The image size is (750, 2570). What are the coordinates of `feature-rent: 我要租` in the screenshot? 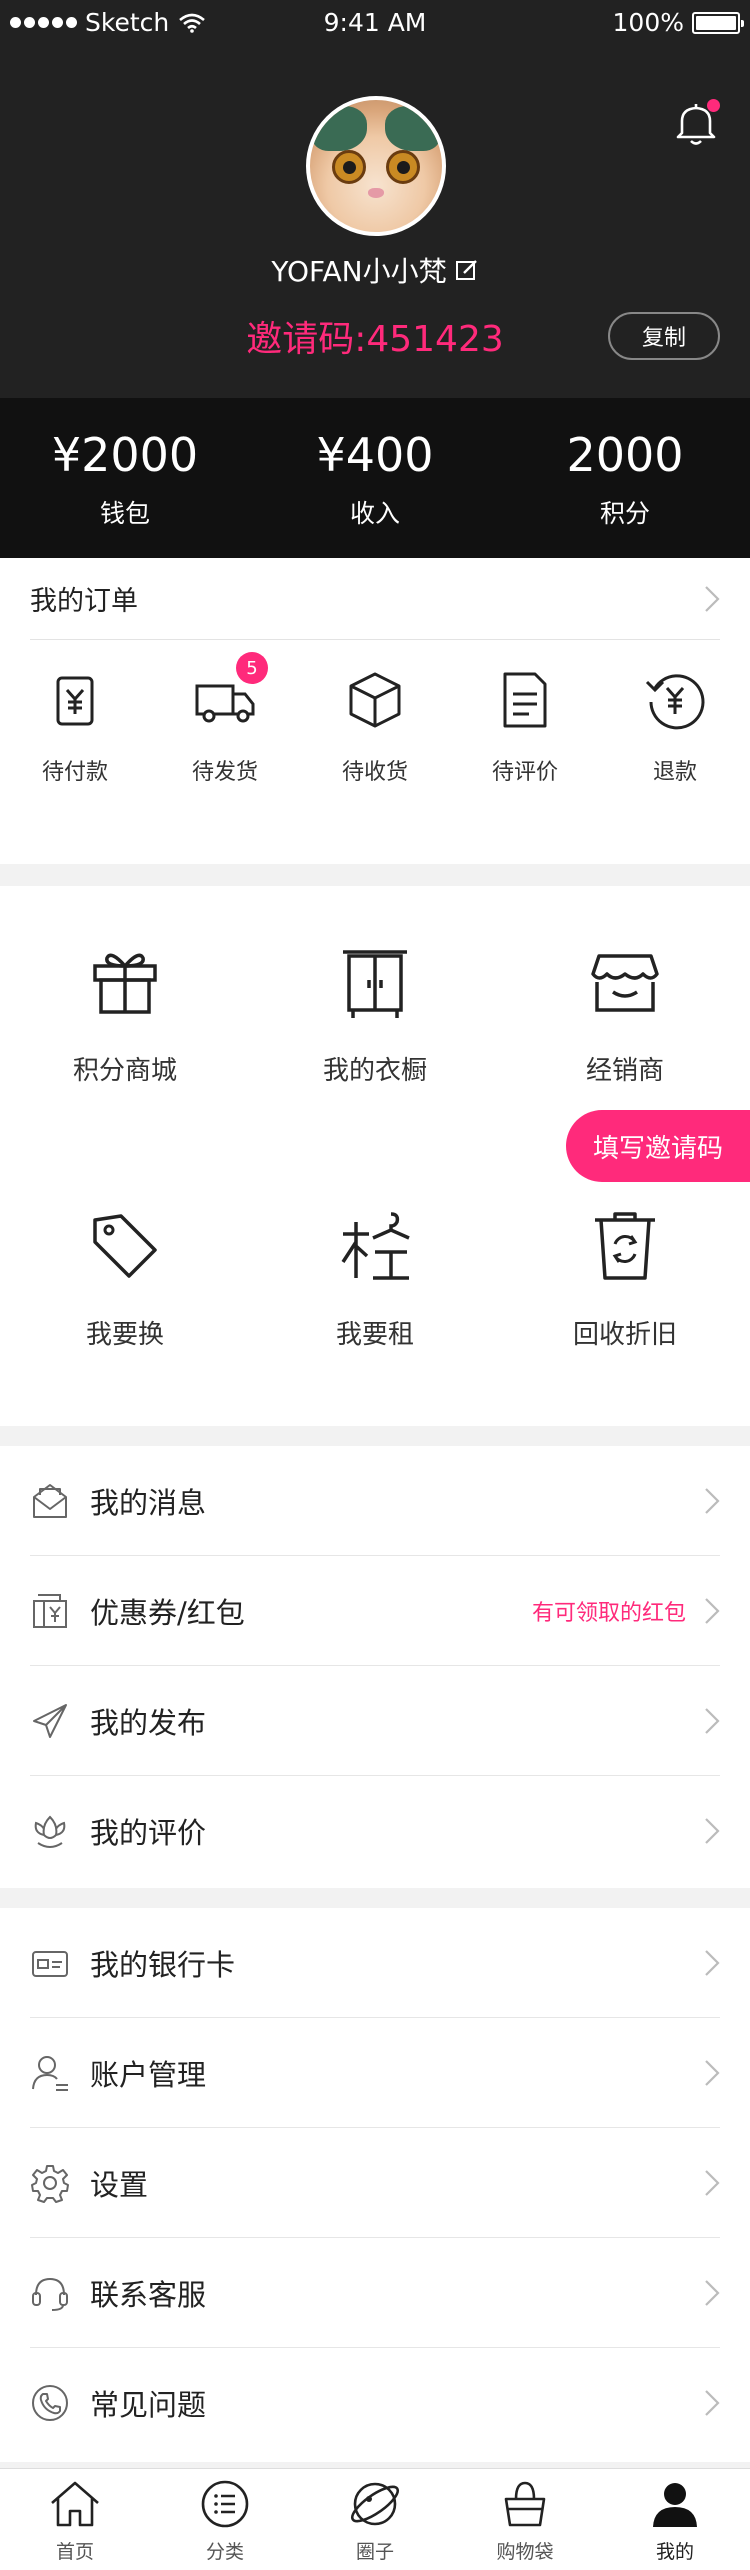 It's located at (375, 1278).